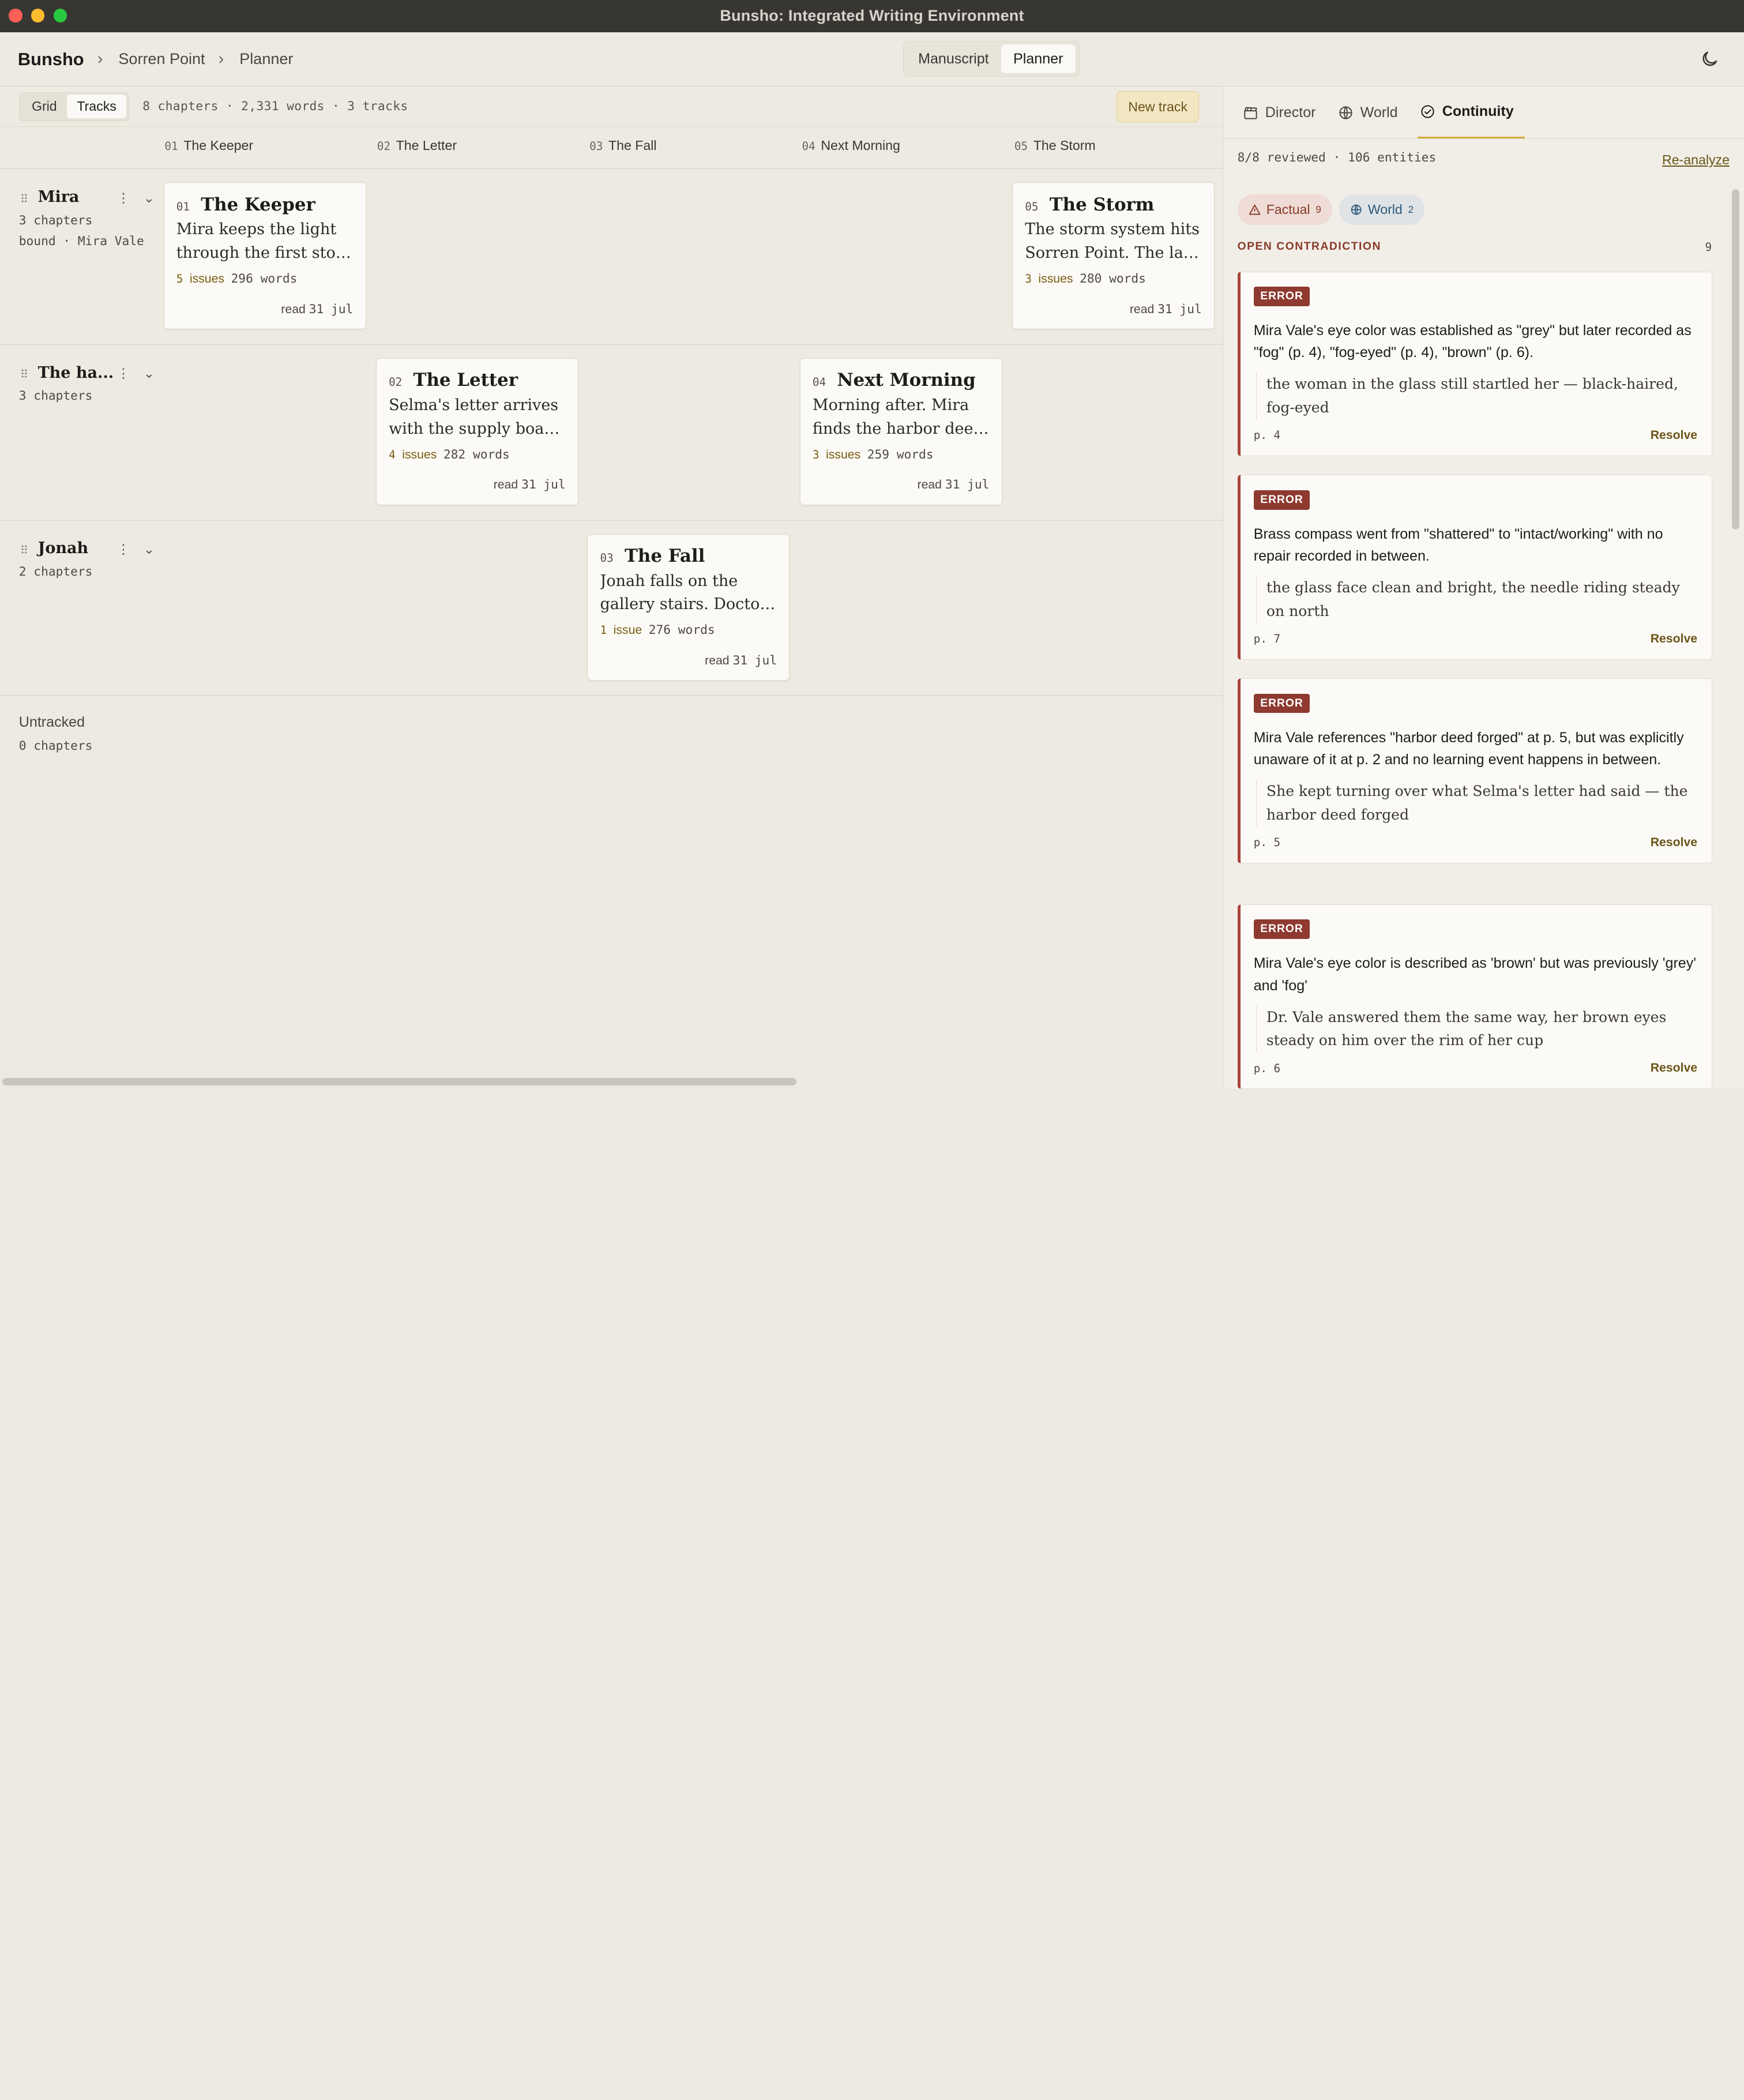 The width and height of the screenshot is (1744, 2100). I want to click on vertical-scrollbar, so click(1736, 639).